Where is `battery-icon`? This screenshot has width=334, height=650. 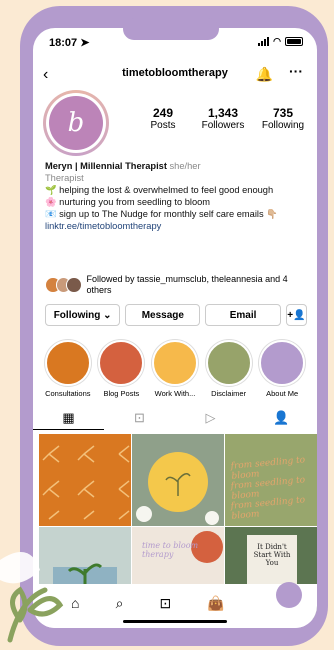 battery-icon is located at coordinates (294, 41).